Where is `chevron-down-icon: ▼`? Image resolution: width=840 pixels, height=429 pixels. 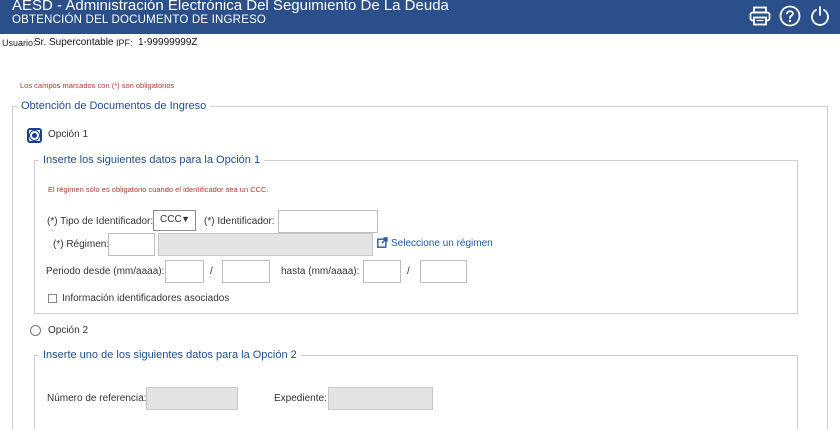
chevron-down-icon: ▼ is located at coordinates (185, 219).